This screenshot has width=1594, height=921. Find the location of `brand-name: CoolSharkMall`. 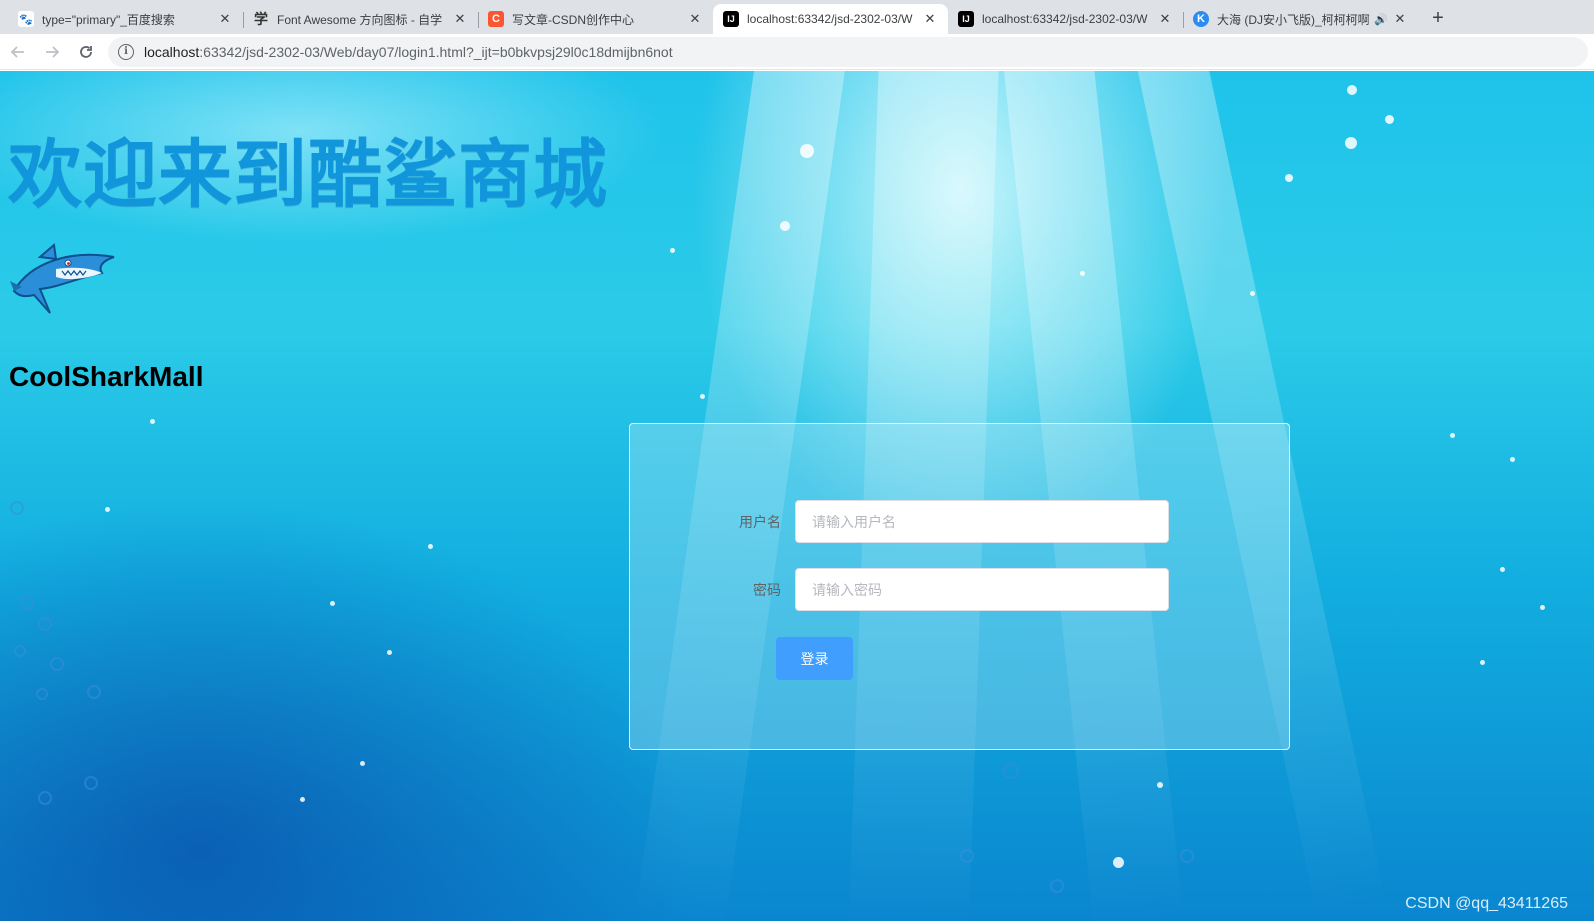

brand-name: CoolSharkMall is located at coordinates (106, 376).